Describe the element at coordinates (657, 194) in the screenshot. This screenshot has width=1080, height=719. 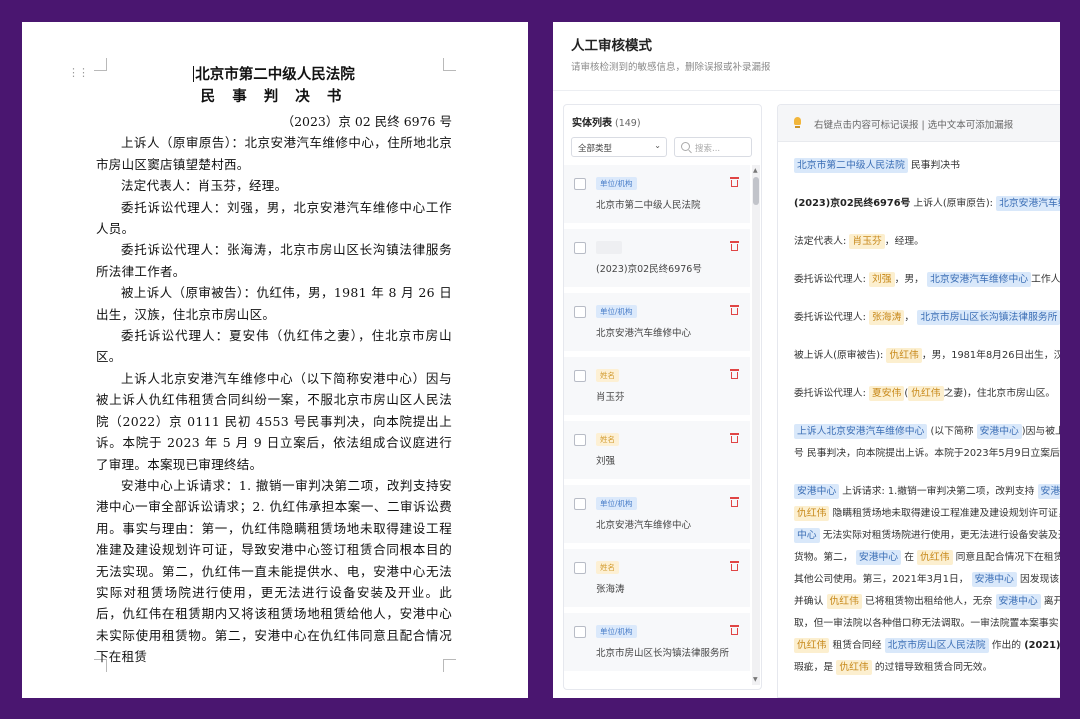
I see `entity-list-item: 单位/机构 北京市第二中级人民法院` at that location.